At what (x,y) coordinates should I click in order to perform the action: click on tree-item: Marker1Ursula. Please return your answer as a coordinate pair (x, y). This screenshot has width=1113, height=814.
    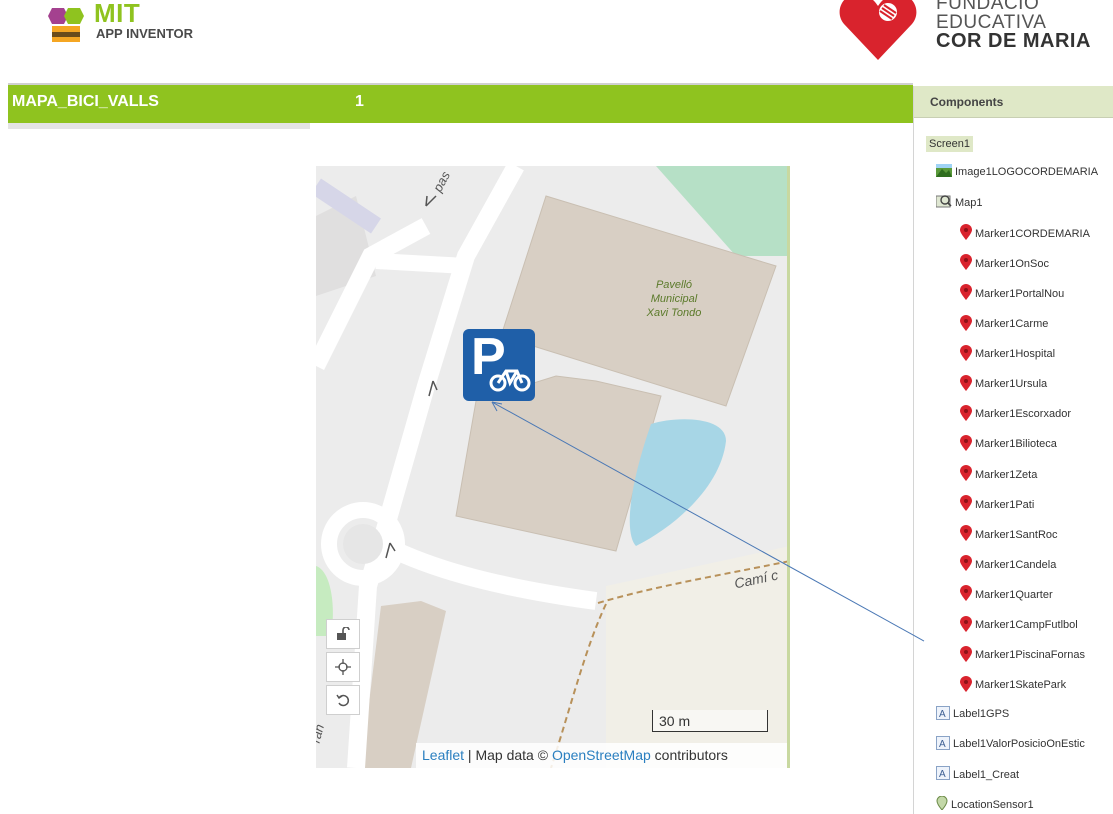
    Looking at the image, I should click on (1004, 384).